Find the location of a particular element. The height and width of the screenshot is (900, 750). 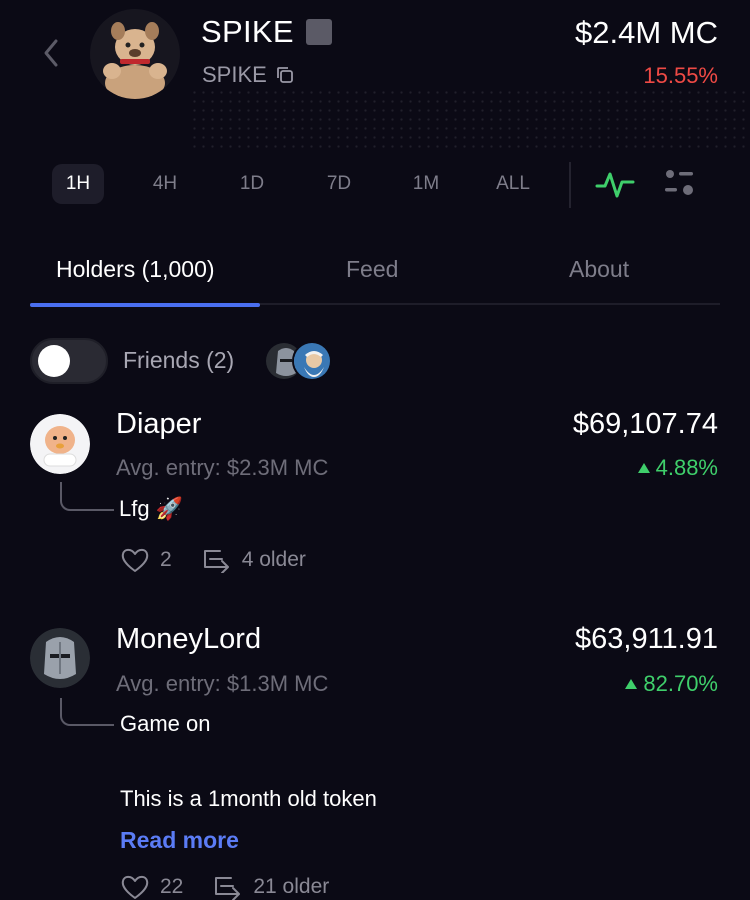

back-button is located at coordinates (51, 53).